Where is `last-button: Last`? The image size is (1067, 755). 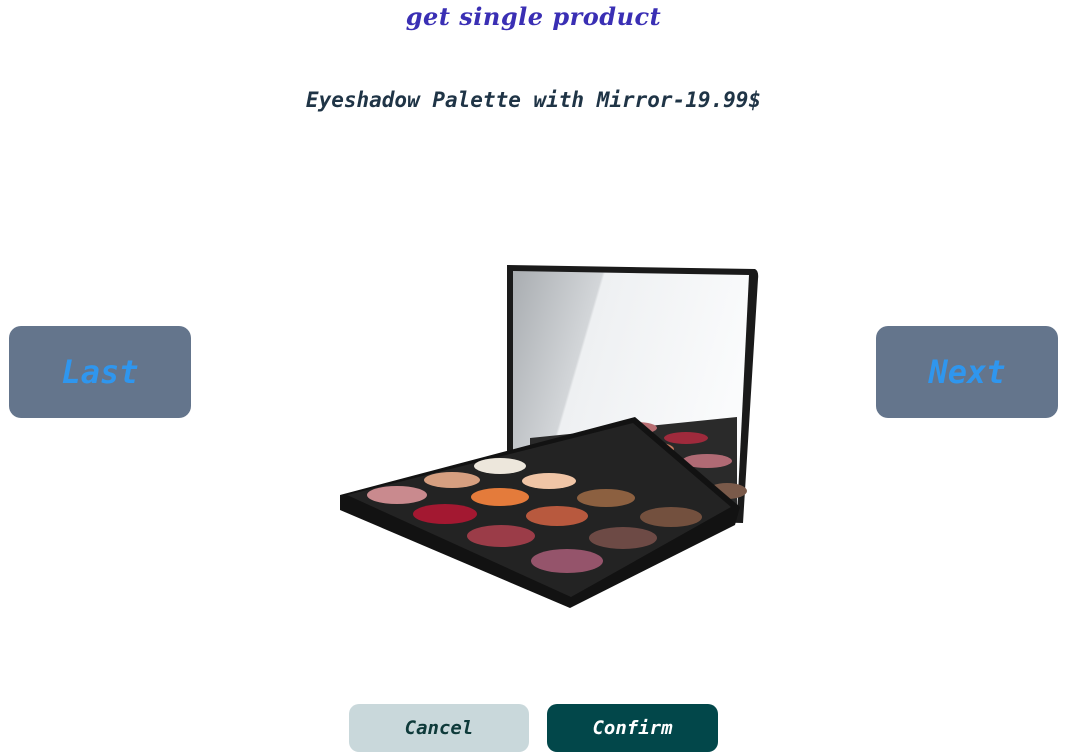 last-button: Last is located at coordinates (100, 372).